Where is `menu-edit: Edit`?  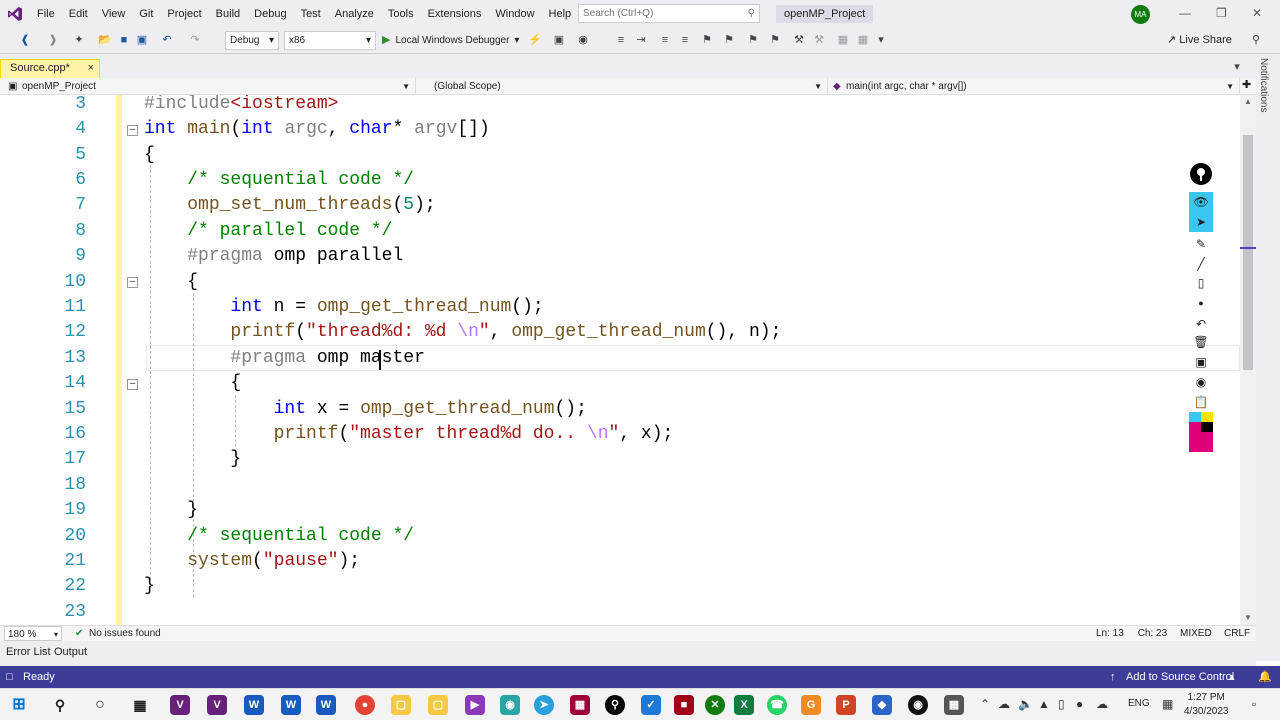 menu-edit: Edit is located at coordinates (78, 14).